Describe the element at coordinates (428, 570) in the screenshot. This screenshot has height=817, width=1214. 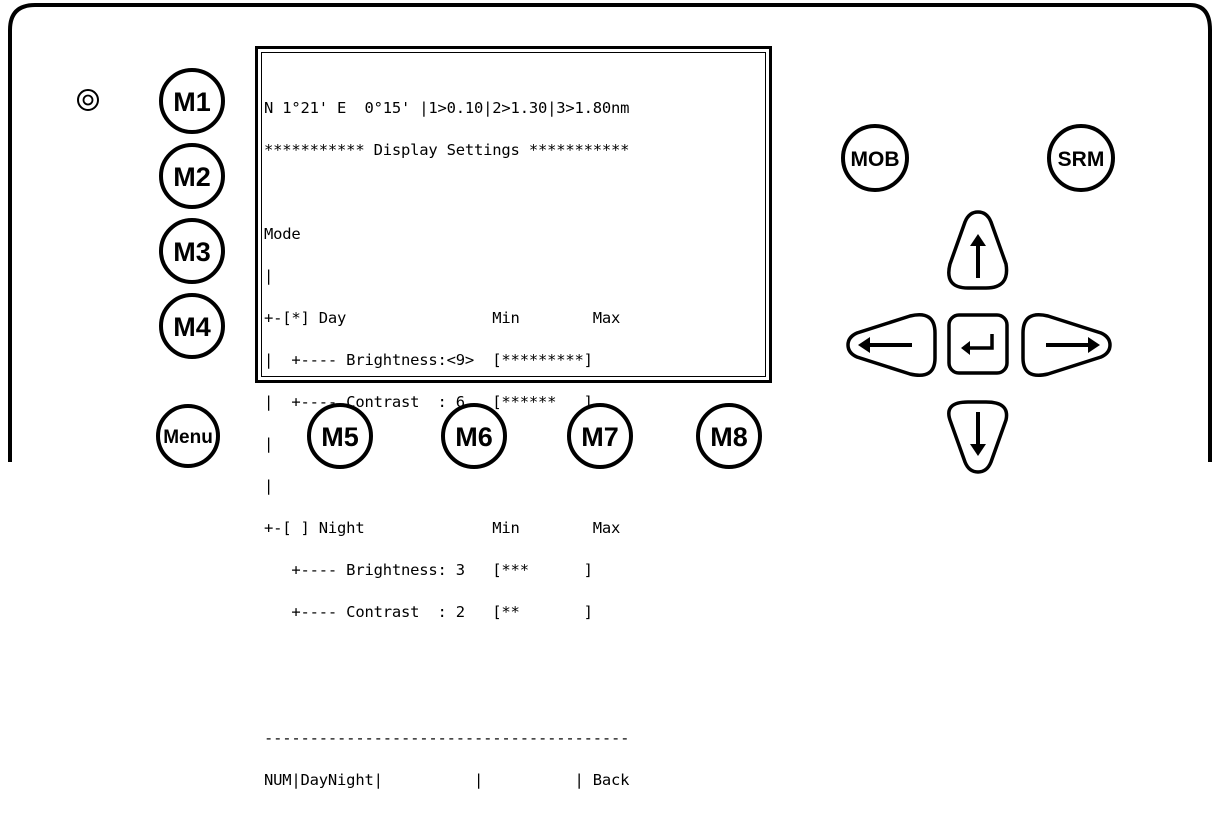
I see `night-brightness-row: +---- Brightness: 3 [*** ]` at that location.